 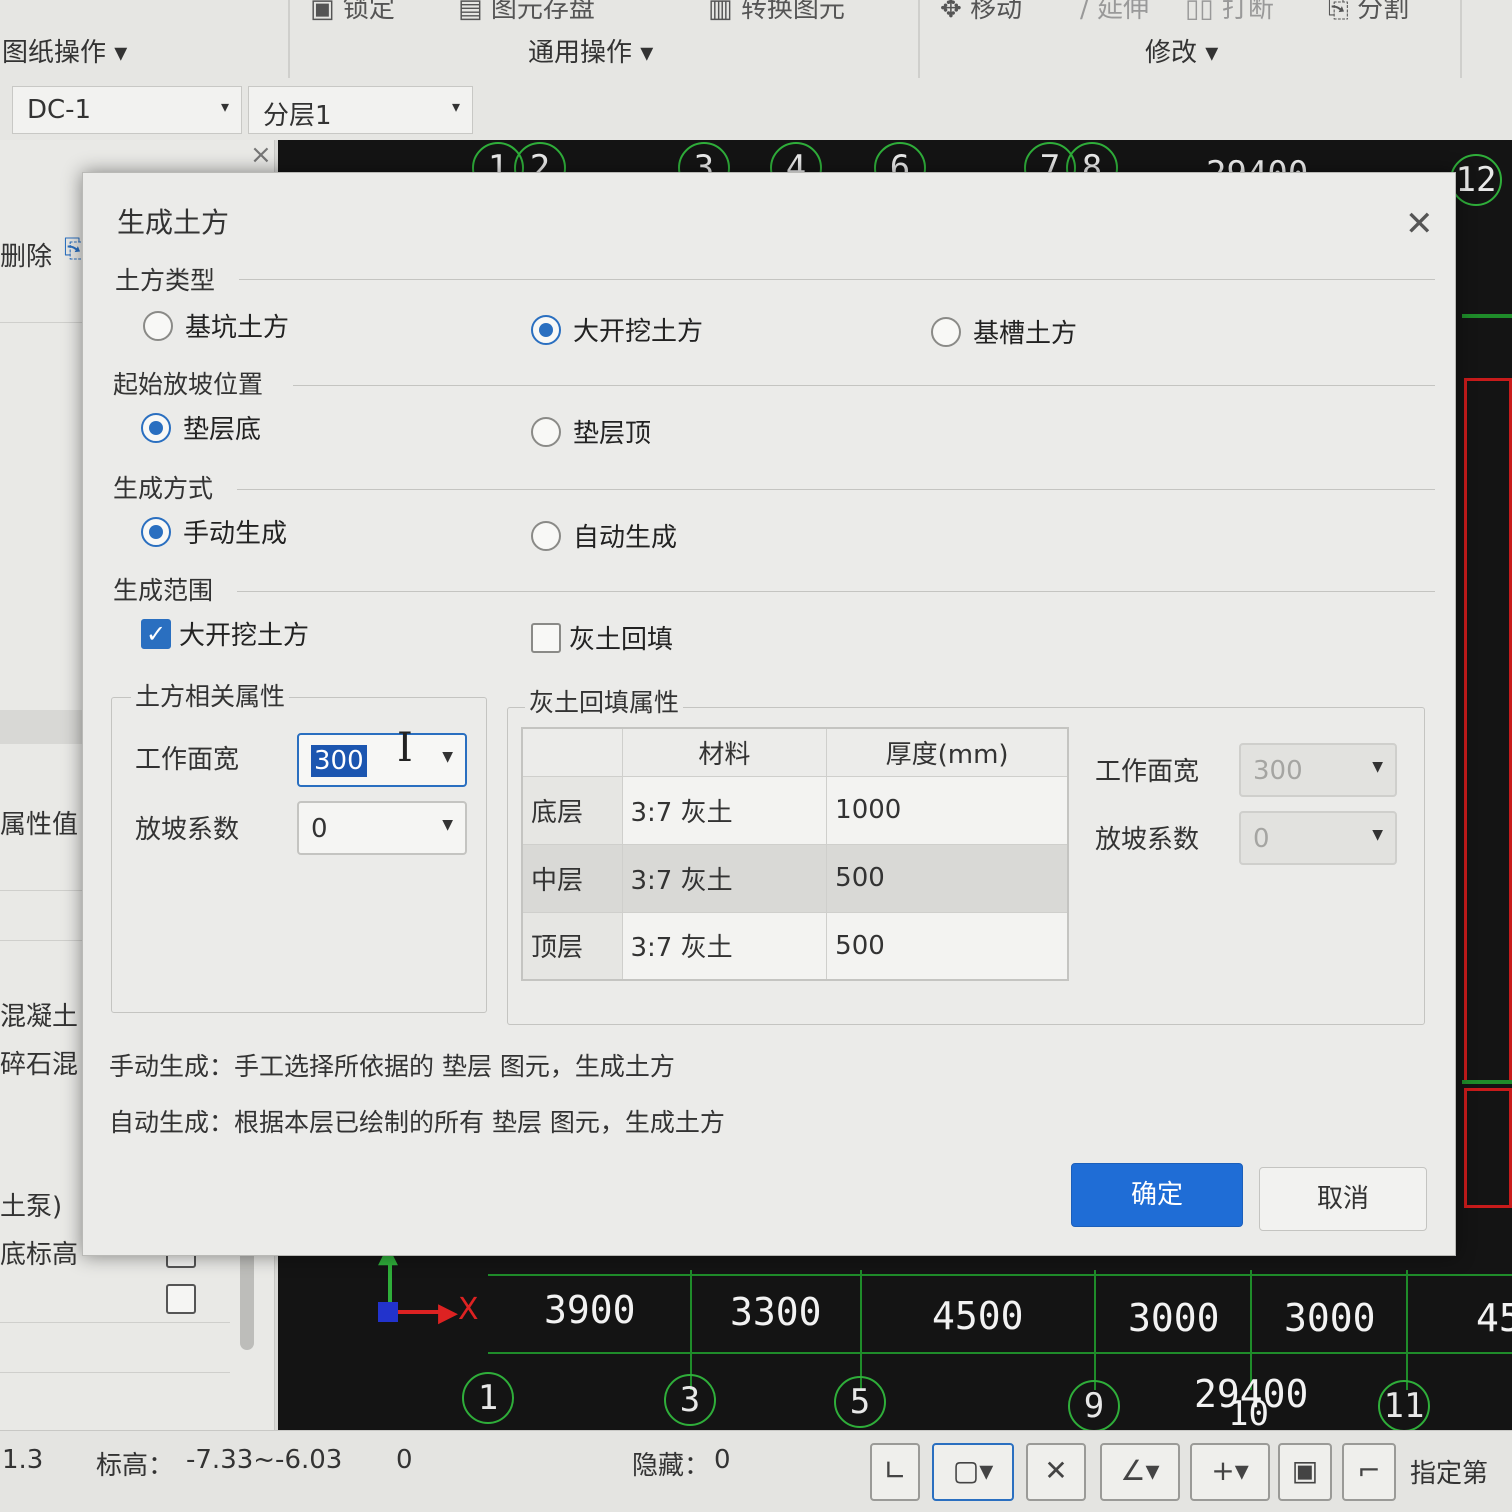 I want to click on curve-icon: ⌐, so click(x=1369, y=1472).